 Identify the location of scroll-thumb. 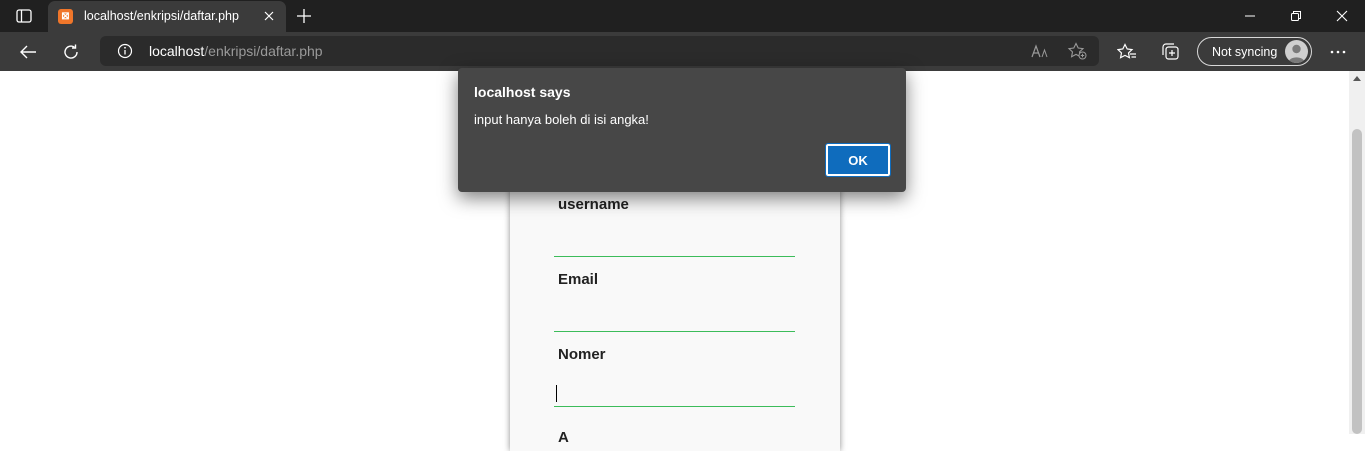
(1357, 281).